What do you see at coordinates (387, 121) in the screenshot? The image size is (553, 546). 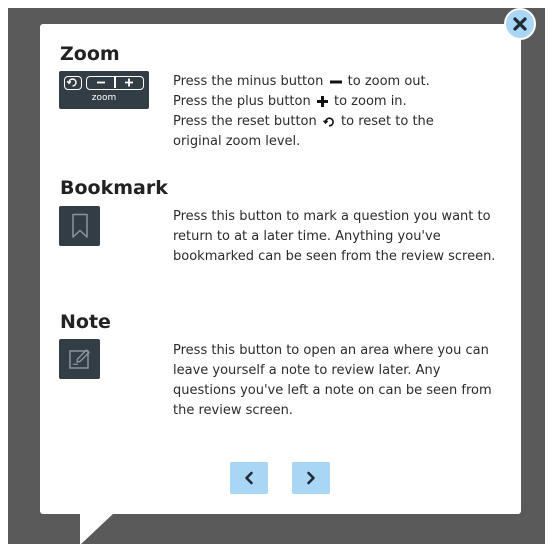 I see `zoom-line3-end: to reset to the` at bounding box center [387, 121].